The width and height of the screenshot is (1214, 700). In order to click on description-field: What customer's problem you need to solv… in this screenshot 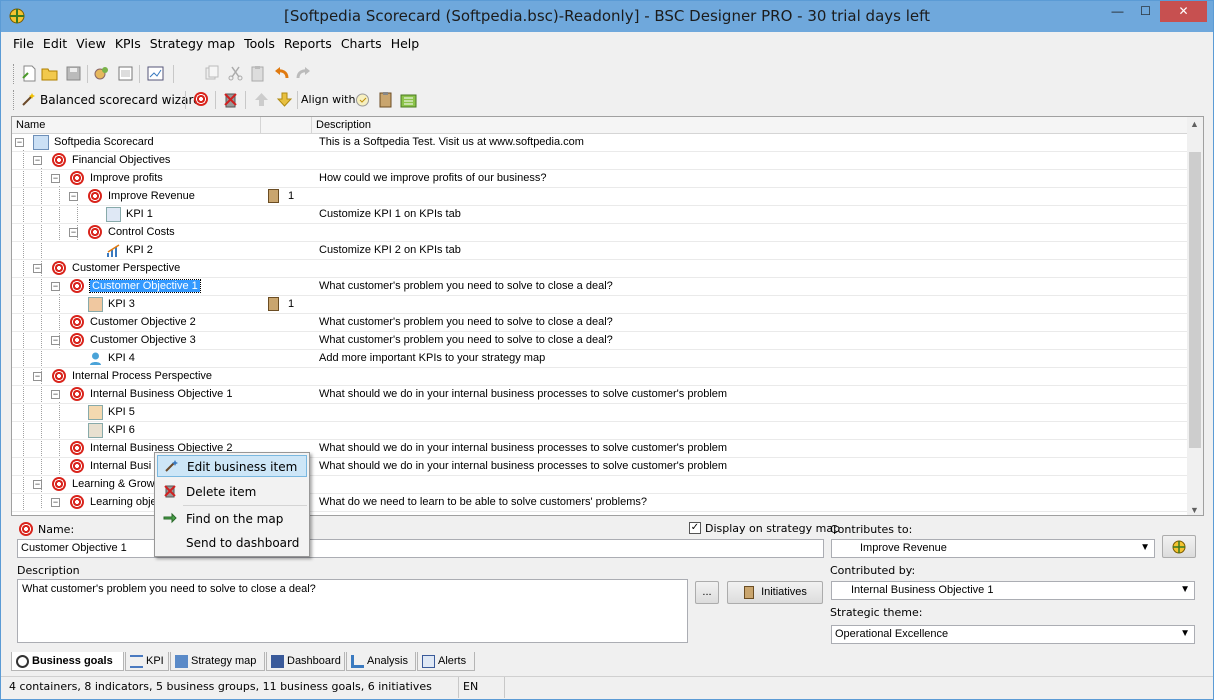, I will do `click(352, 611)`.